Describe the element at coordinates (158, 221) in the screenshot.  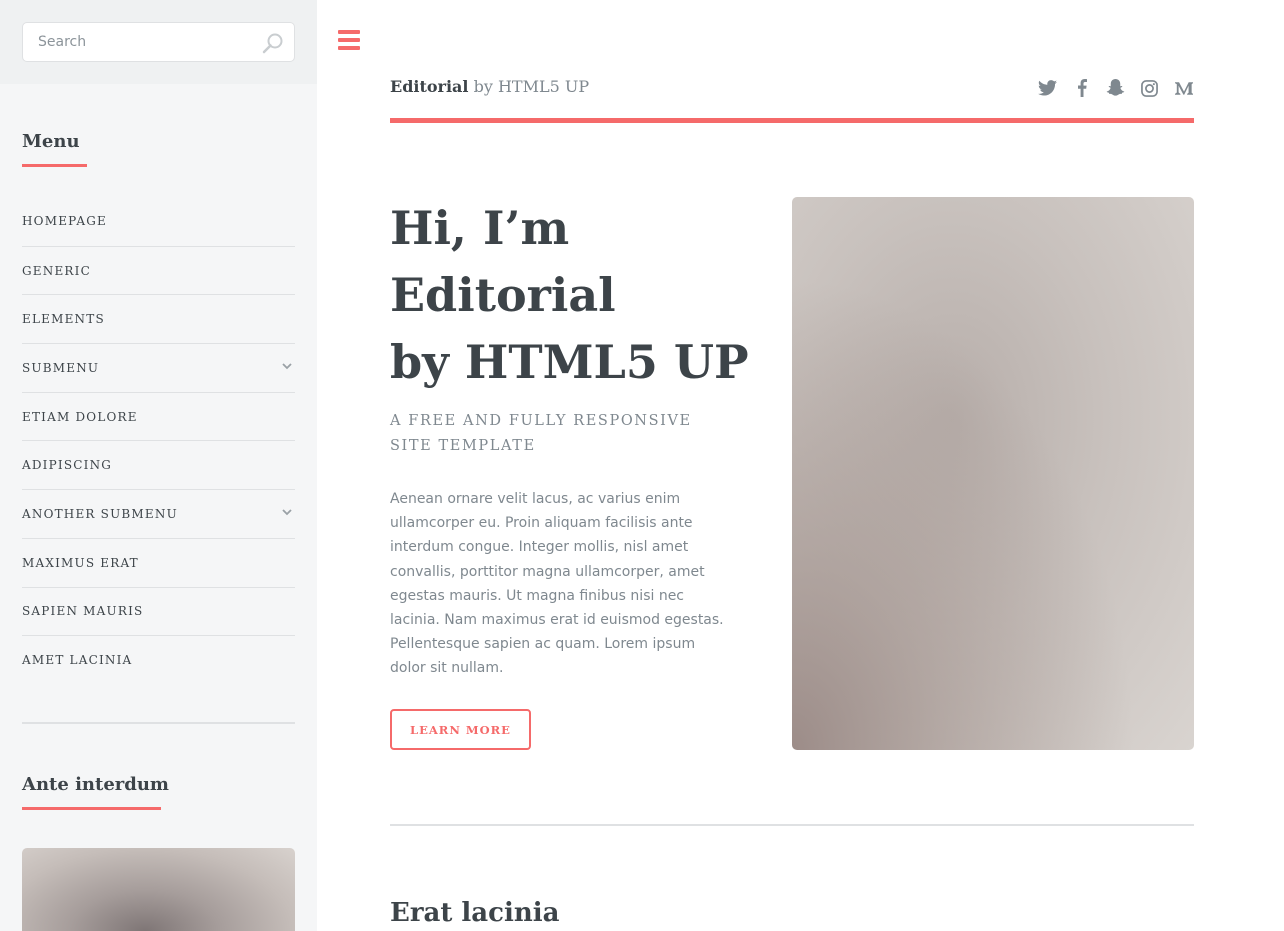
I see `sidebar-item-homepage: Homepage` at that location.